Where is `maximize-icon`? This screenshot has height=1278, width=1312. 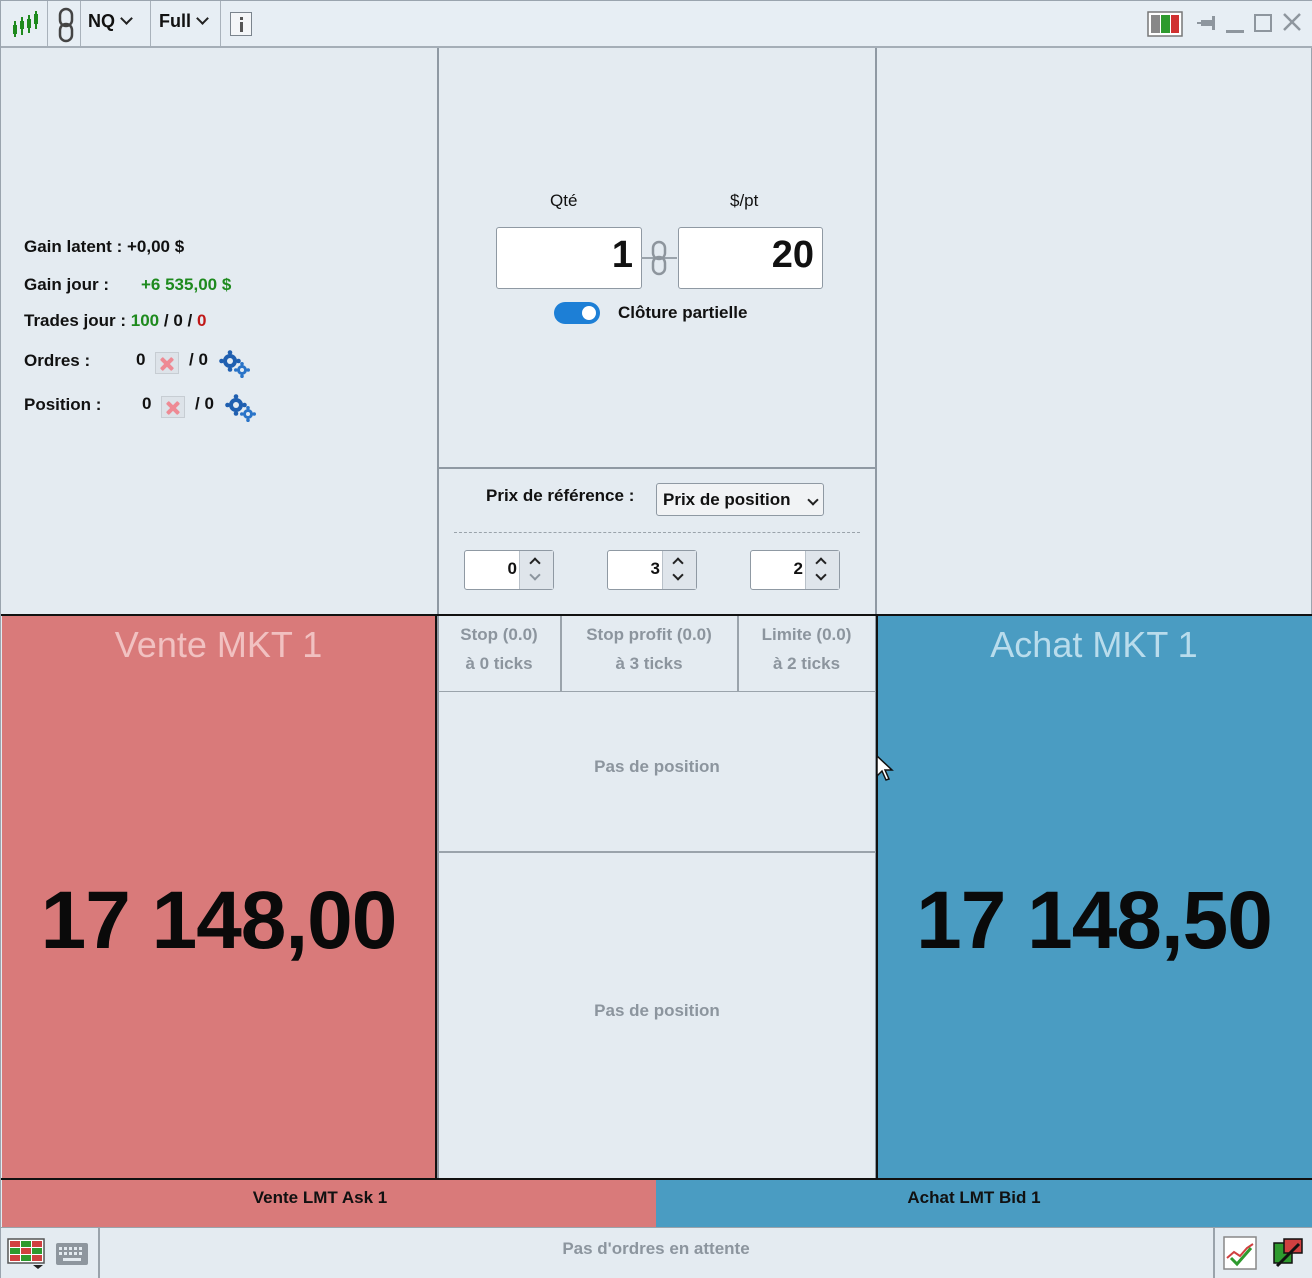 maximize-icon is located at coordinates (1263, 23).